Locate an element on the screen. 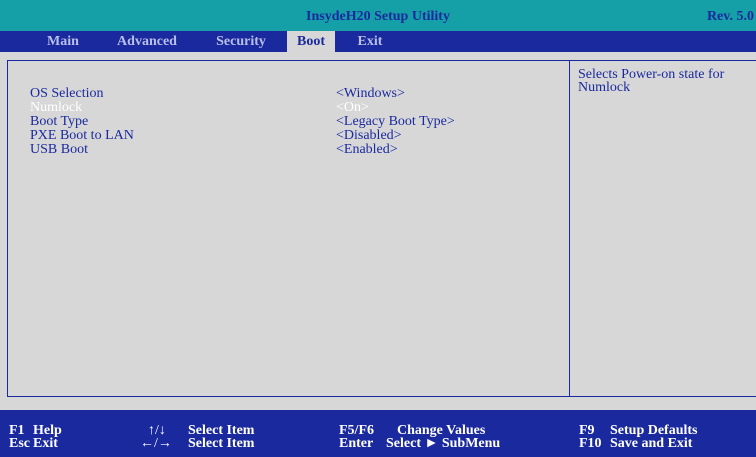  tab-advanced: Advanced is located at coordinates (147, 41).